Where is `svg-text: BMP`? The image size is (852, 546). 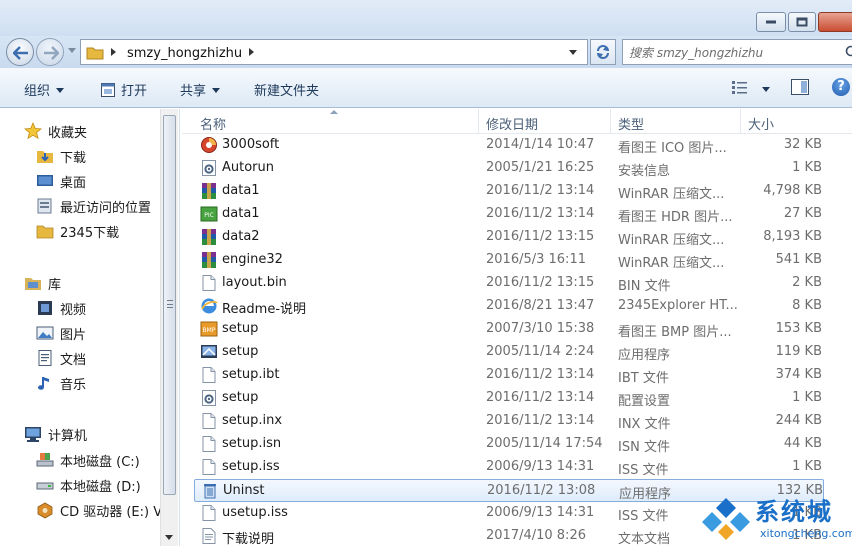 svg-text: BMP is located at coordinates (209, 330).